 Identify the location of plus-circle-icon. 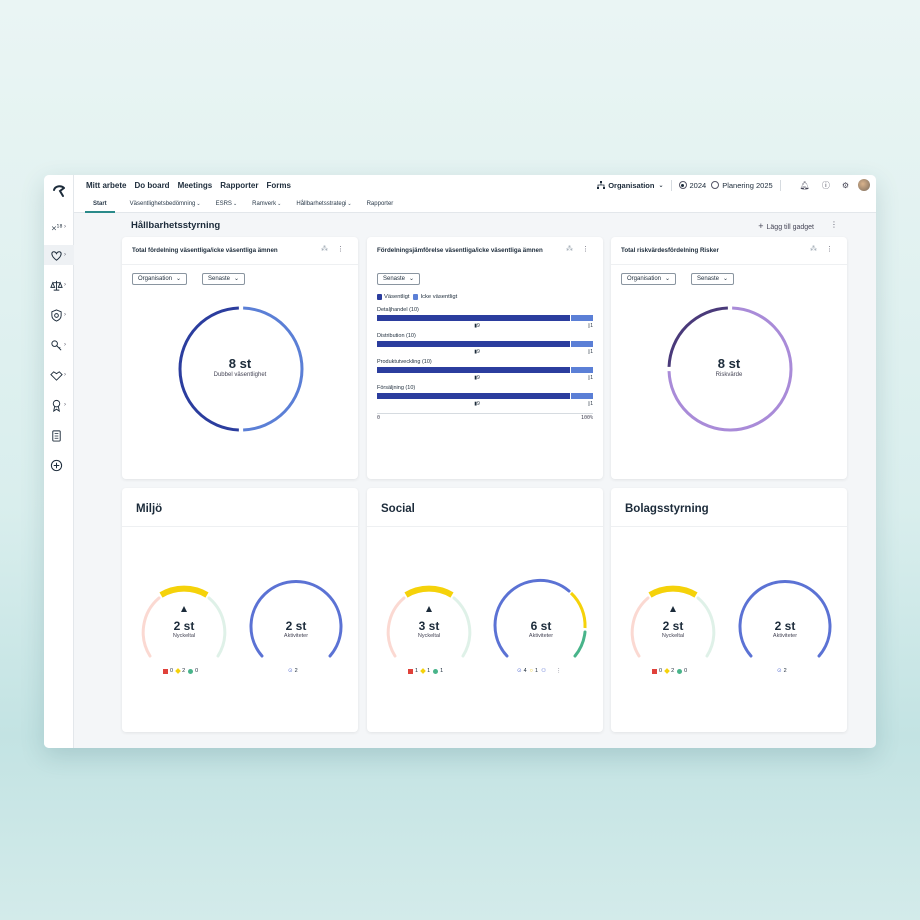
(56, 465).